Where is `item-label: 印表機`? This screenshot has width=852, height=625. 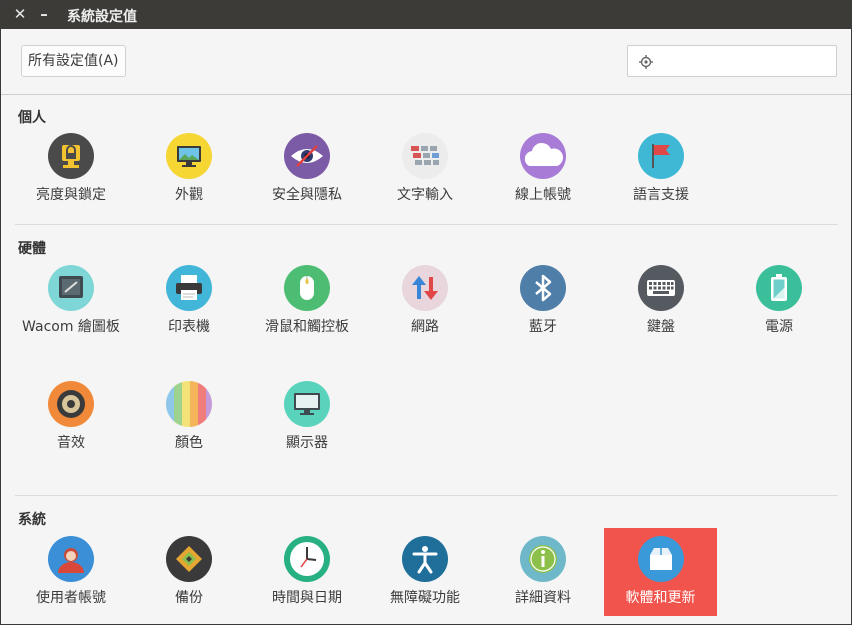
item-label: 印表機 is located at coordinates (189, 327).